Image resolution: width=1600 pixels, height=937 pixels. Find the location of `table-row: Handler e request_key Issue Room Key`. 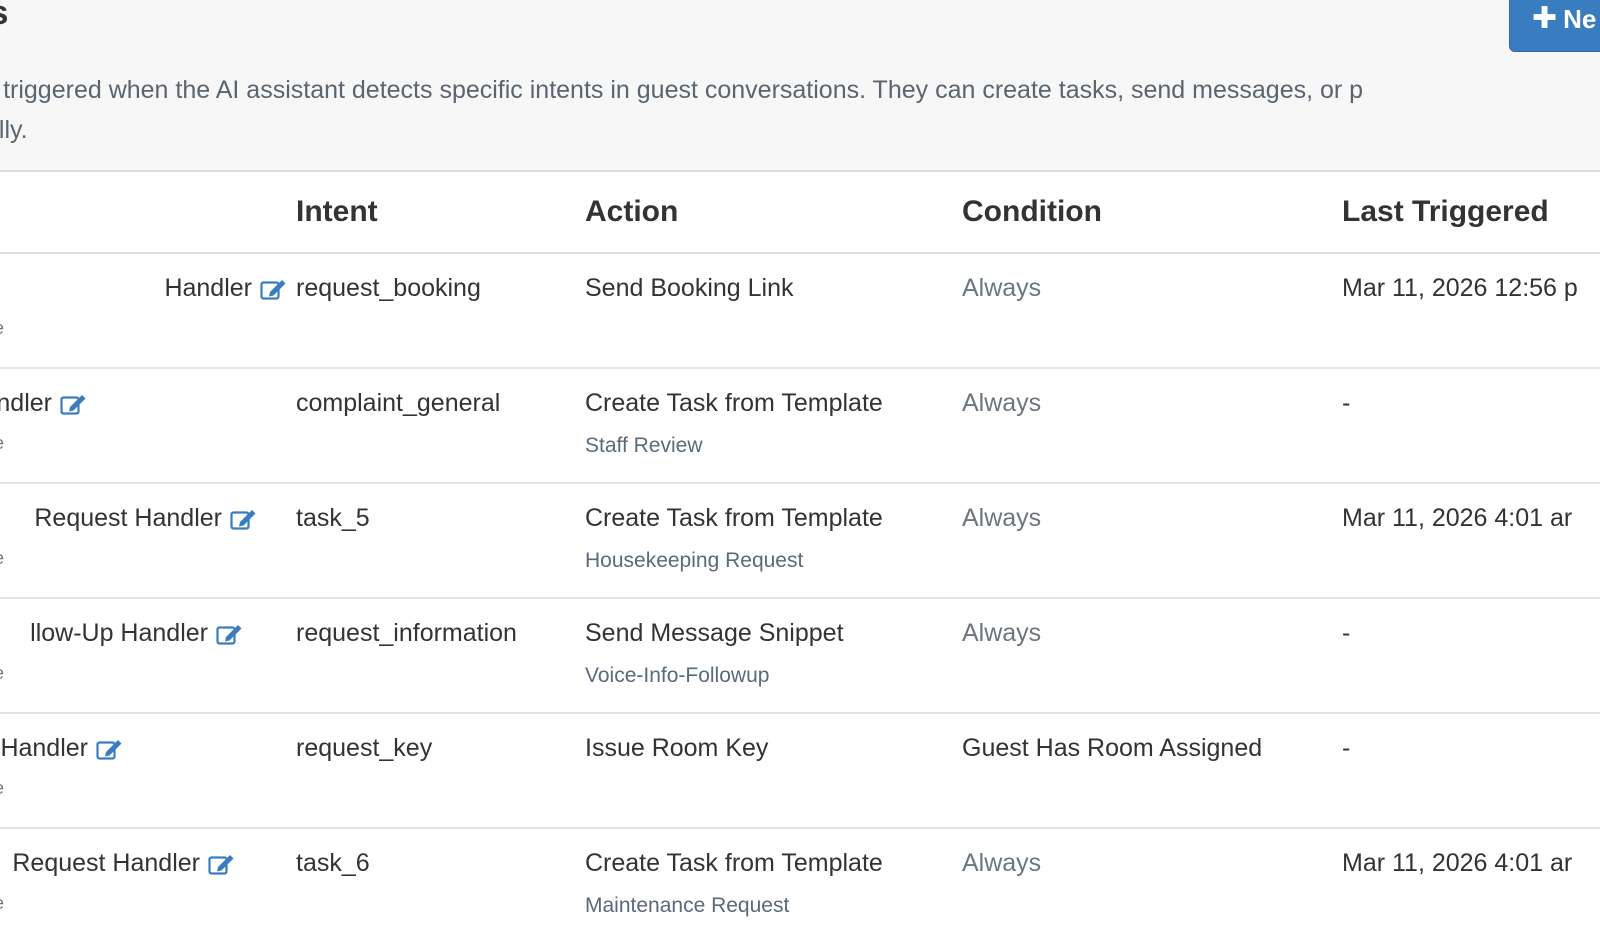

table-row: Handler e request_key Issue Room Key is located at coordinates (800, 771).